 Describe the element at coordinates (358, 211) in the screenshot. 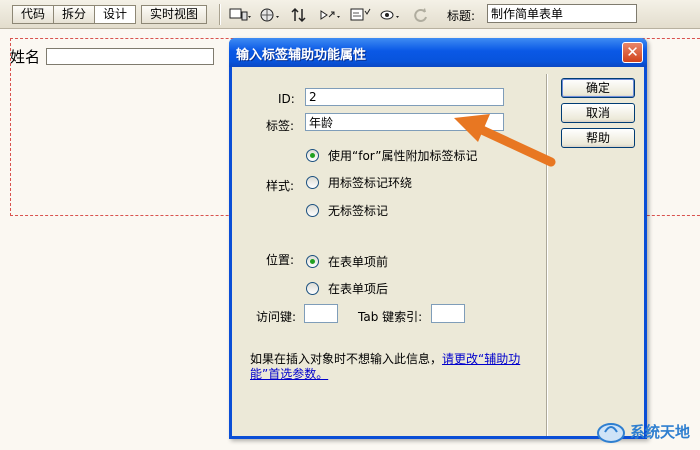

I see `style-option-label: 无标签标记` at that location.